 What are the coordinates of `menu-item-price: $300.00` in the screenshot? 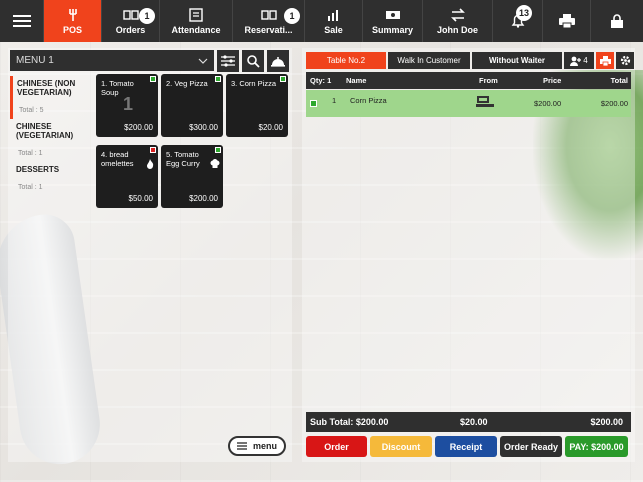 It's located at (203, 127).